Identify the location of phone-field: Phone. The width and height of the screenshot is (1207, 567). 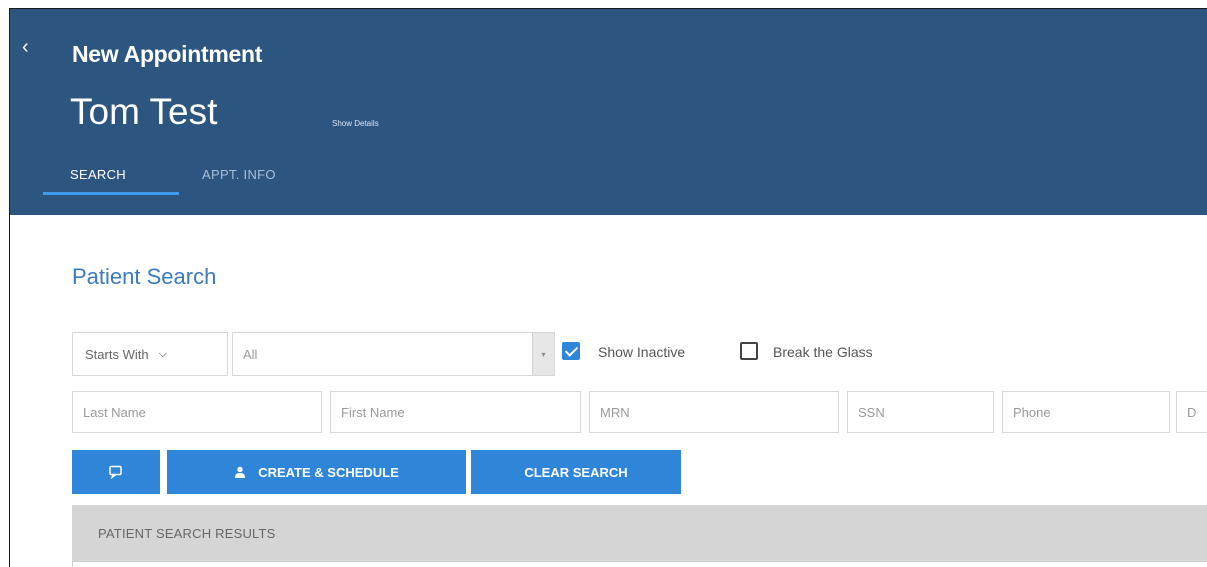
(1086, 412).